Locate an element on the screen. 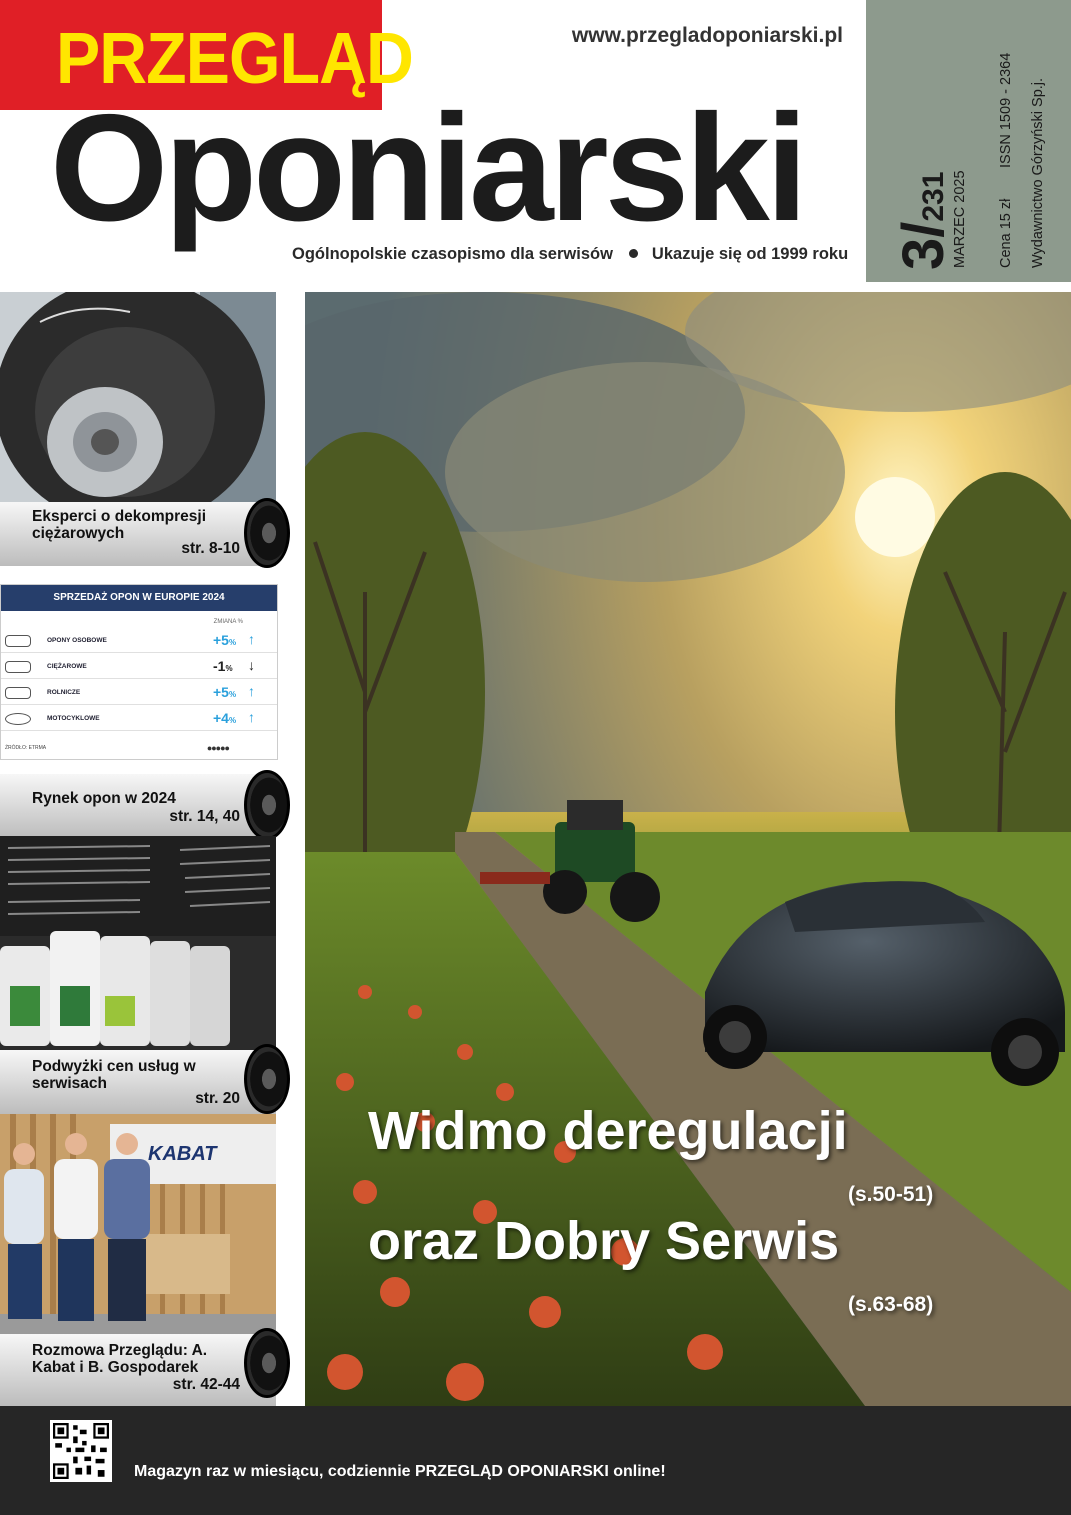 This screenshot has height=1515, width=1071. sidebar-title: Eksperci o dekompresji ciężarowych is located at coordinates (119, 525).